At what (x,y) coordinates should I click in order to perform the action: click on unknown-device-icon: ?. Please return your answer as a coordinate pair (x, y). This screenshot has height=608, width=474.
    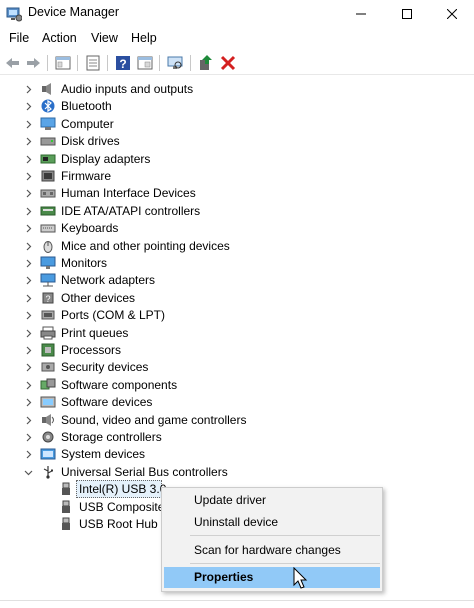
    Looking at the image, I should click on (48, 298).